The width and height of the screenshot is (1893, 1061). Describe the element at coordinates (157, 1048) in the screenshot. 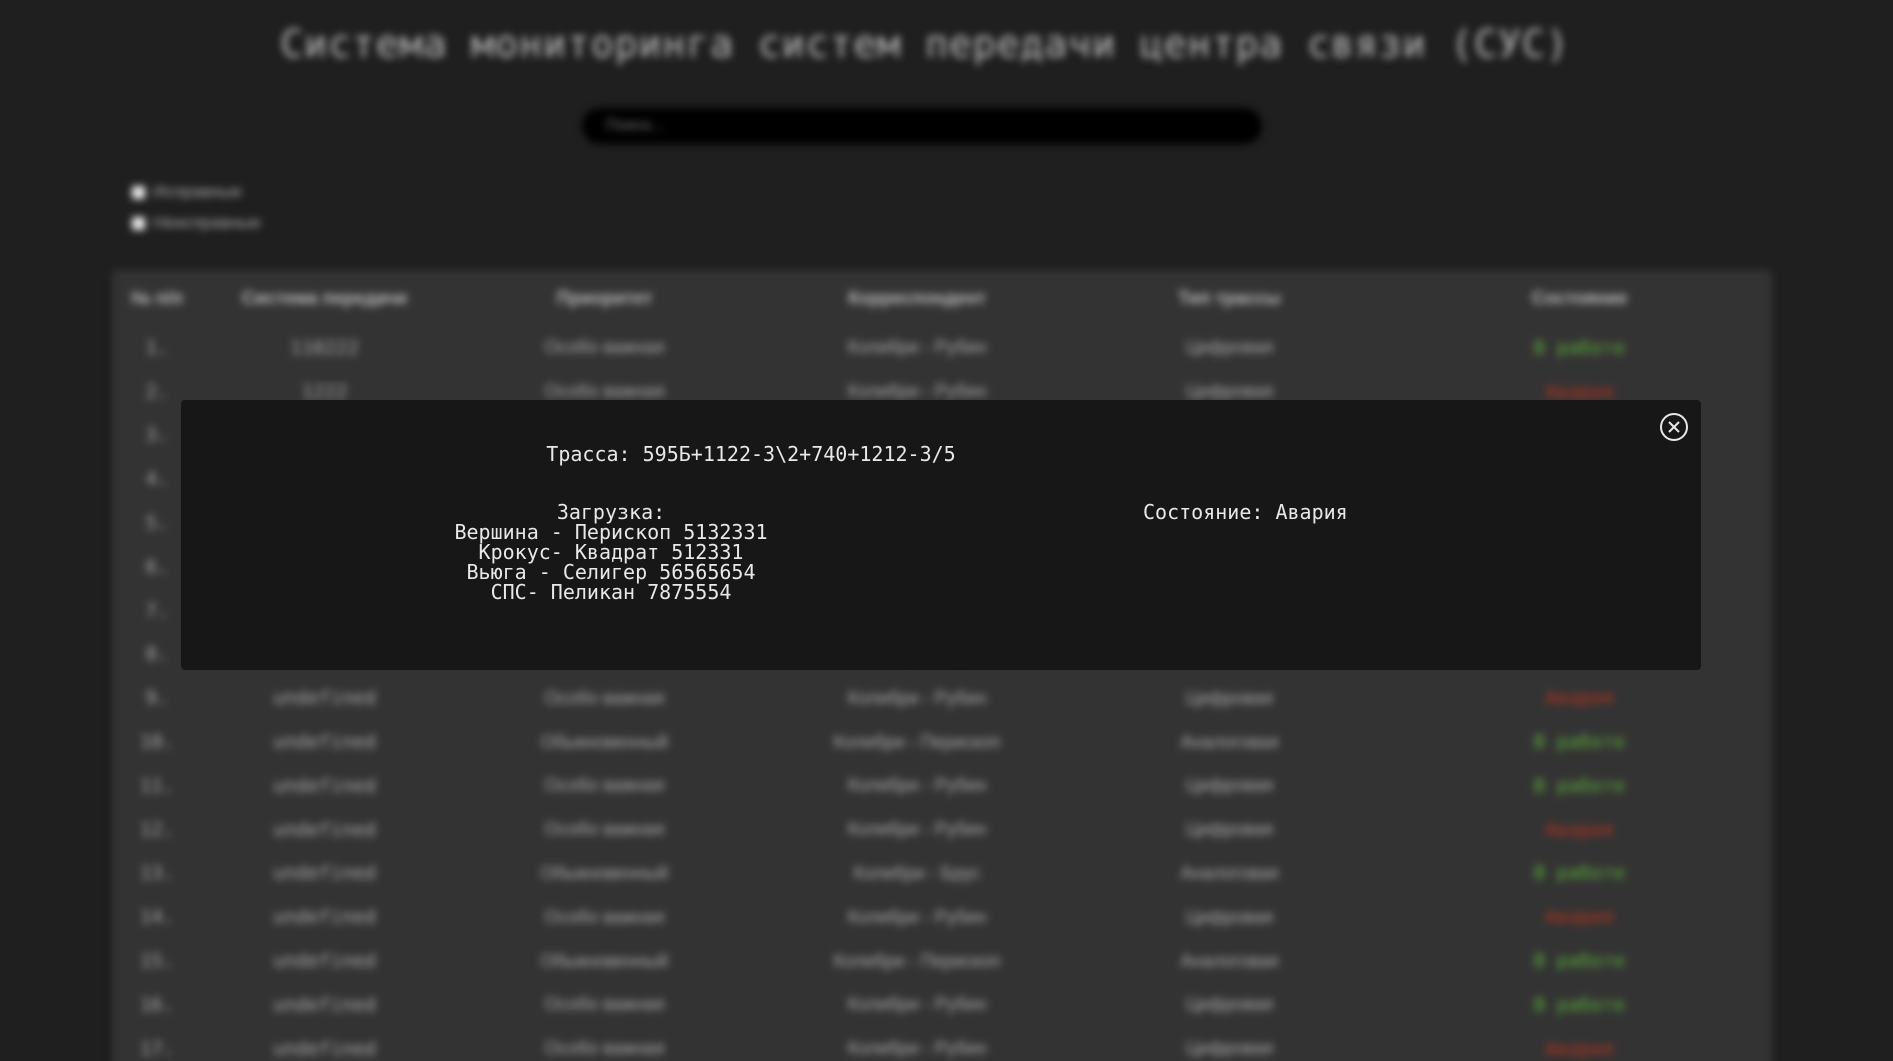

I see `row-number: 17.` at that location.